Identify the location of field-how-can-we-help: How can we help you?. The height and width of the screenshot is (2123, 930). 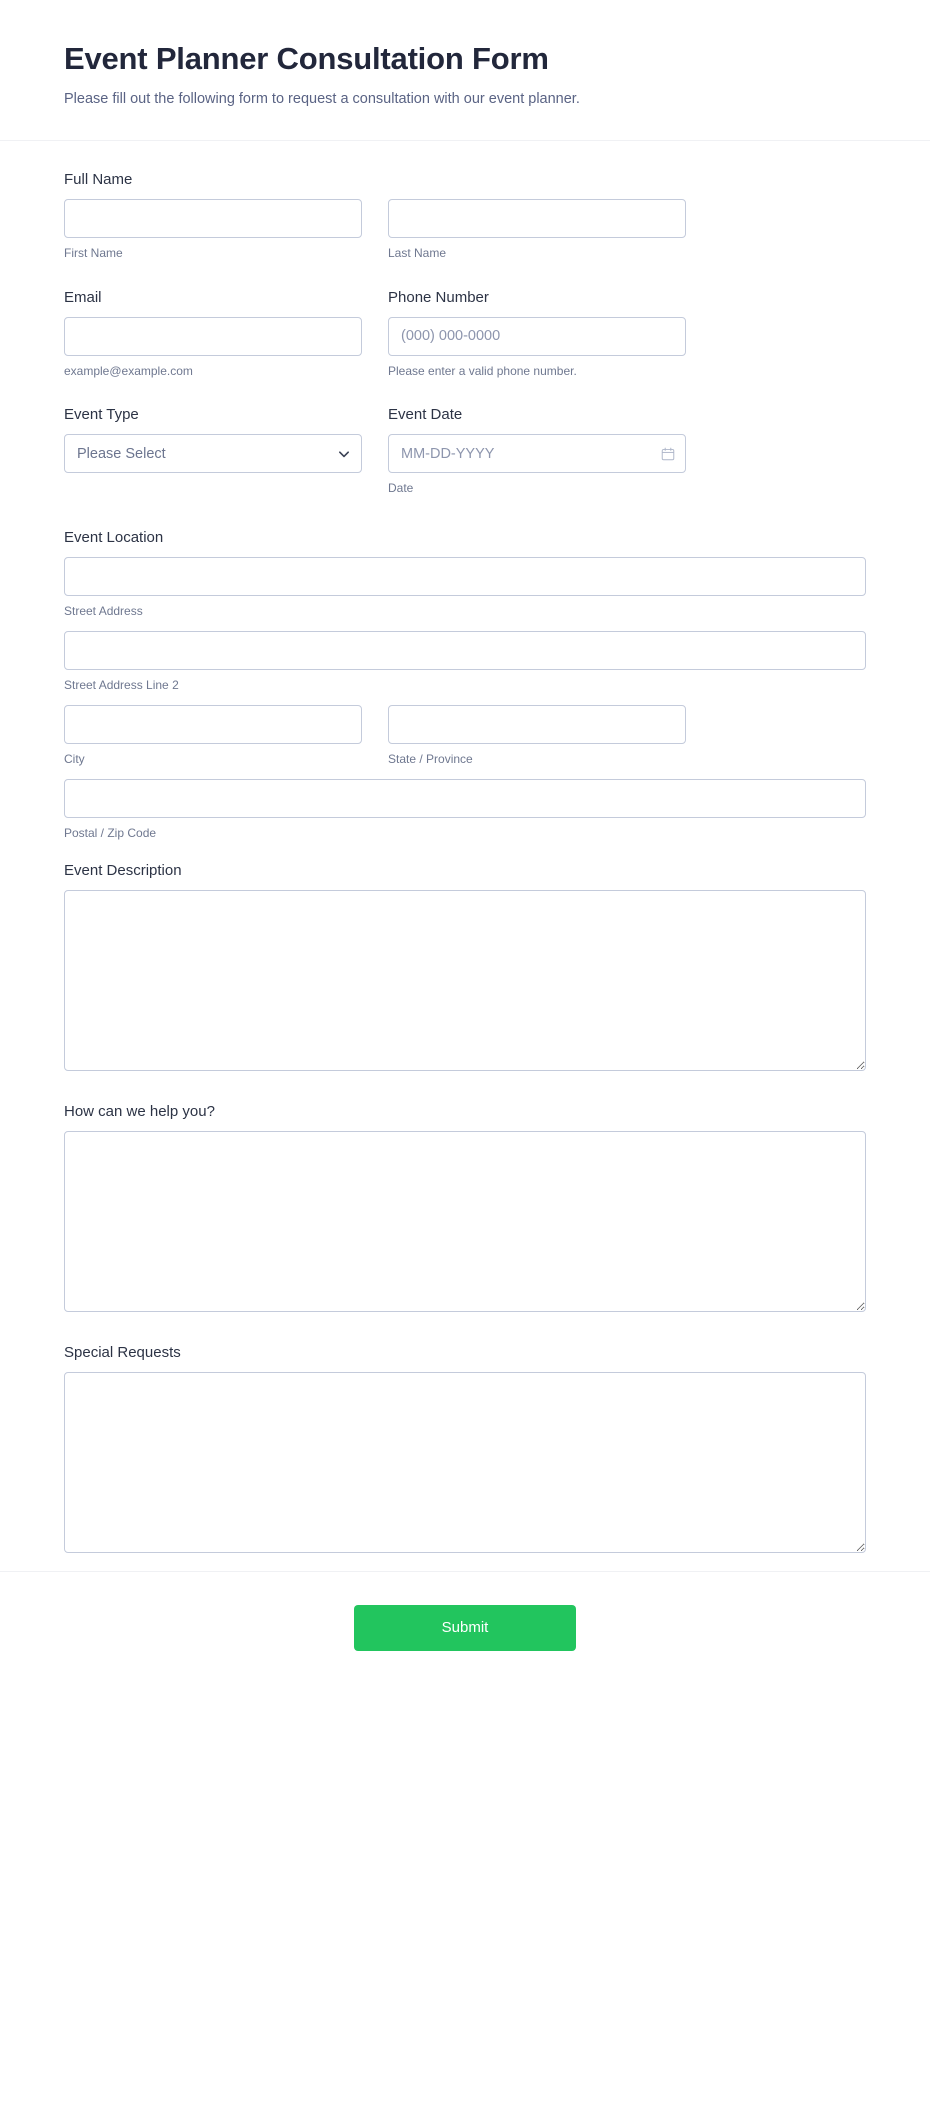
(465, 1207).